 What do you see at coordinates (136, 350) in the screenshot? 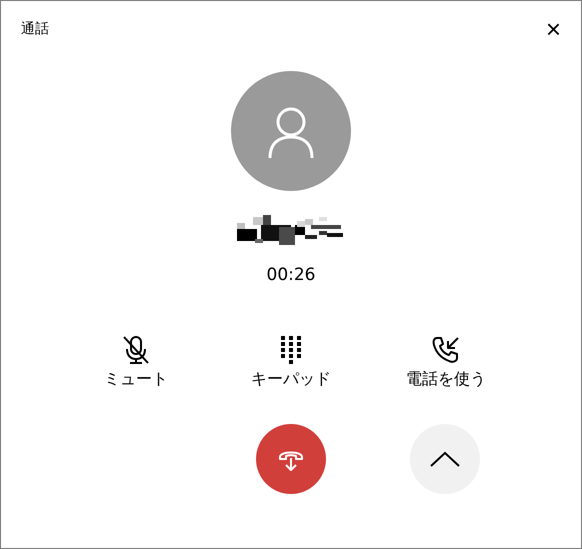
I see `mic-off-icon` at bounding box center [136, 350].